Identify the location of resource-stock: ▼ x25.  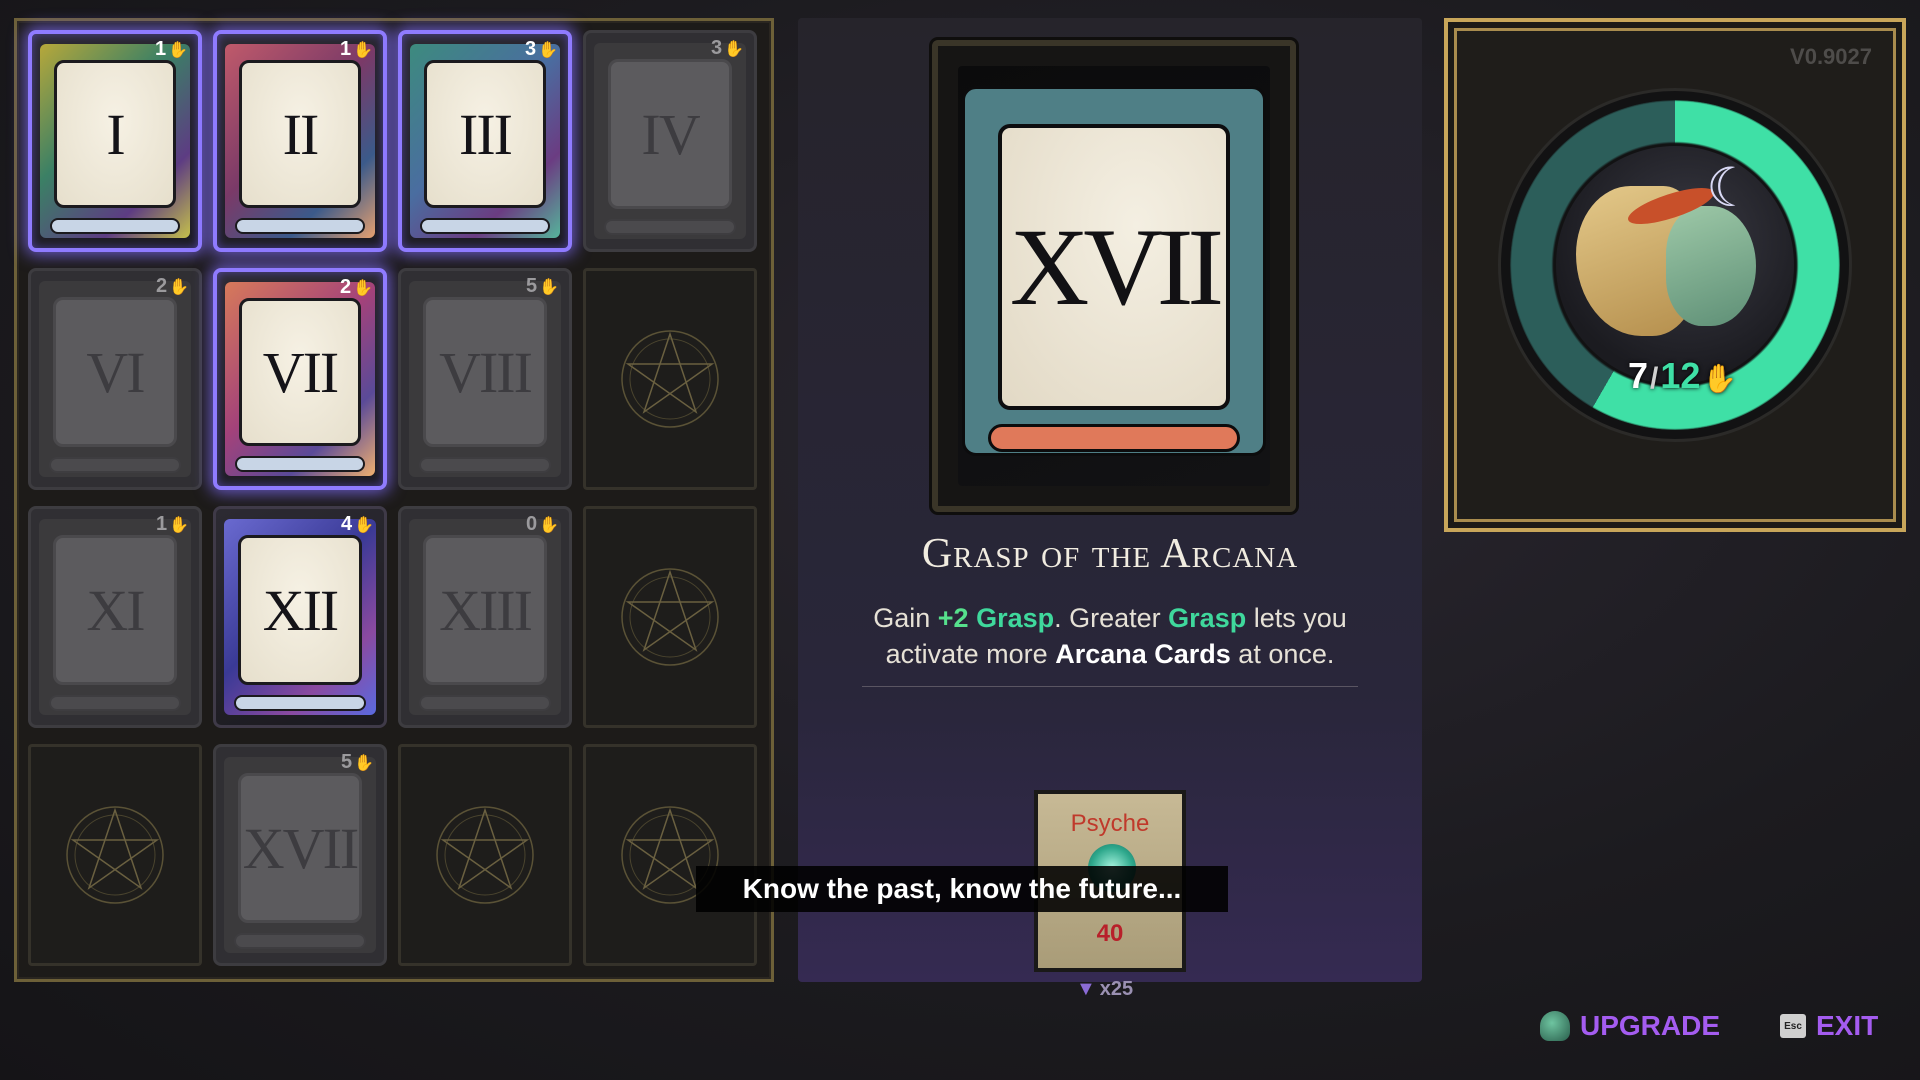
(1104, 989).